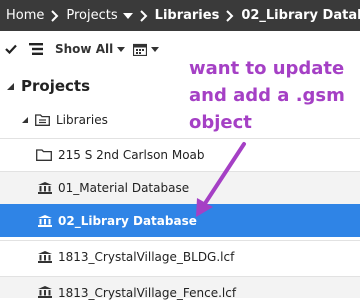  What do you see at coordinates (180, 288) in the screenshot?
I see `tree-item: 1813_CrystalVillage_Fence.lcf` at bounding box center [180, 288].